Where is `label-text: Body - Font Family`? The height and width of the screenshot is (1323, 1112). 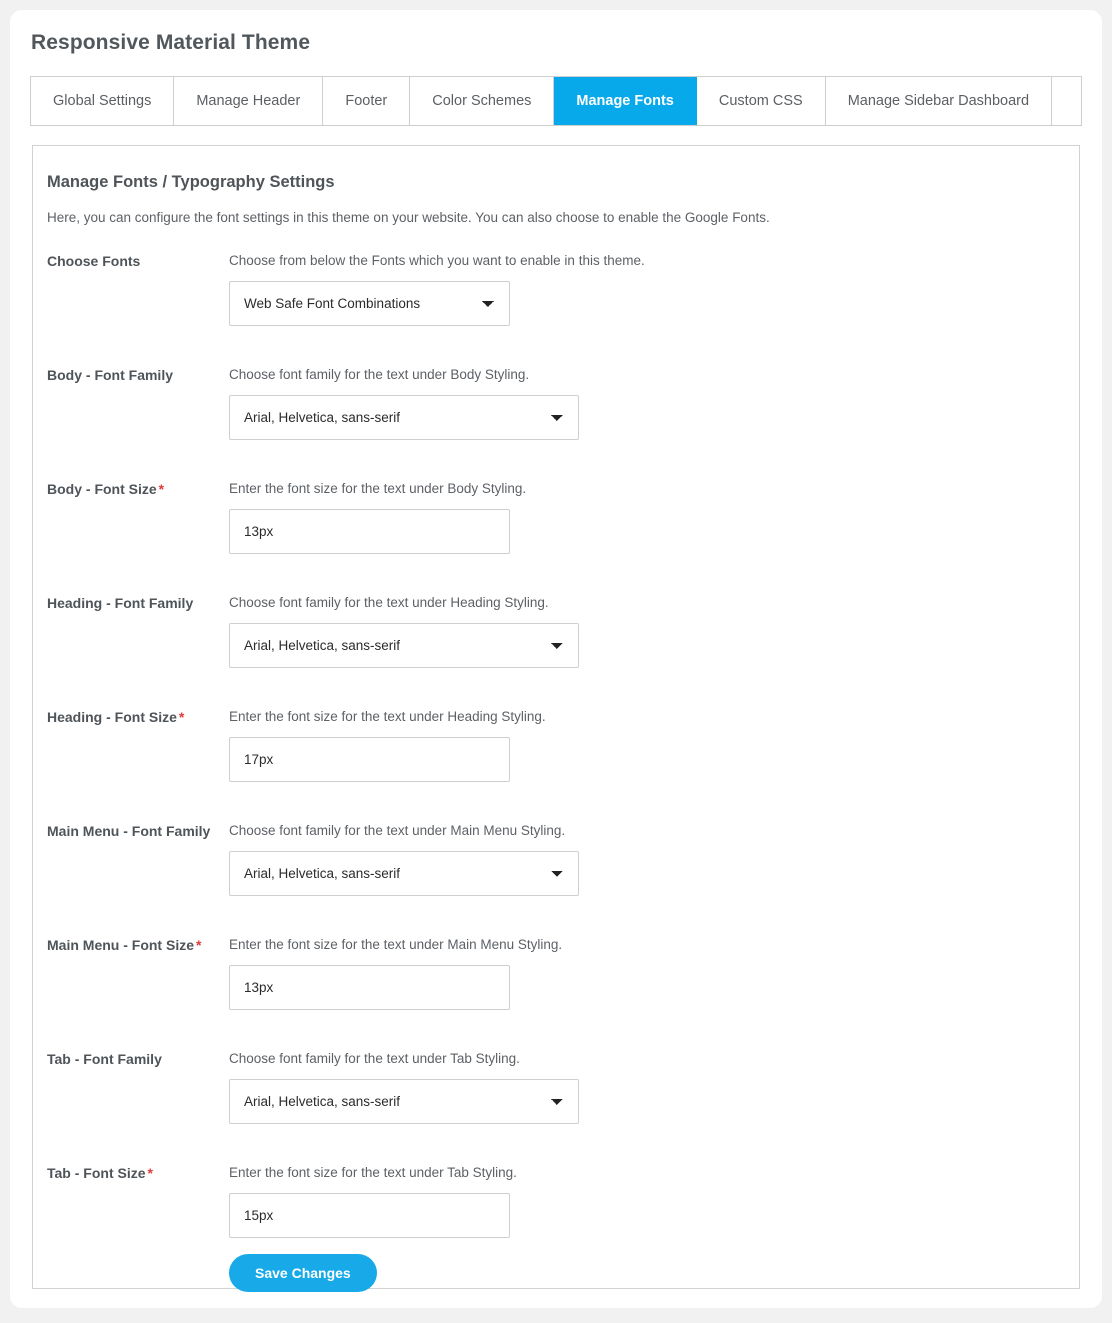
label-text: Body - Font Family is located at coordinates (110, 375).